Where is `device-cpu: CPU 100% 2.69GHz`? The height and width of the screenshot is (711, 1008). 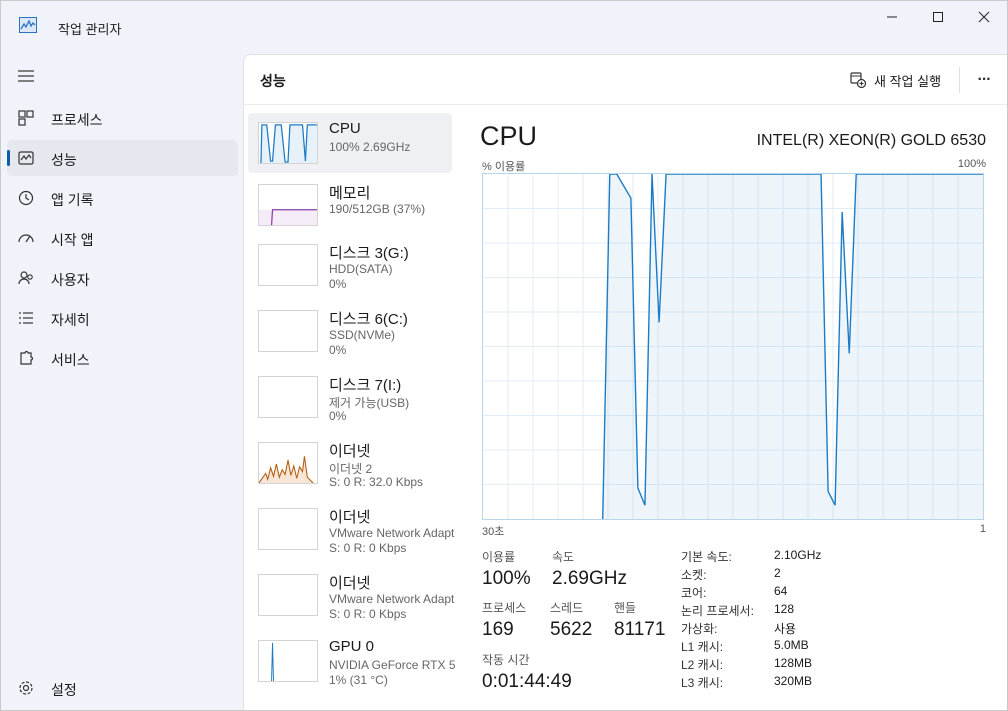 device-cpu: CPU 100% 2.69GHz is located at coordinates (350, 143).